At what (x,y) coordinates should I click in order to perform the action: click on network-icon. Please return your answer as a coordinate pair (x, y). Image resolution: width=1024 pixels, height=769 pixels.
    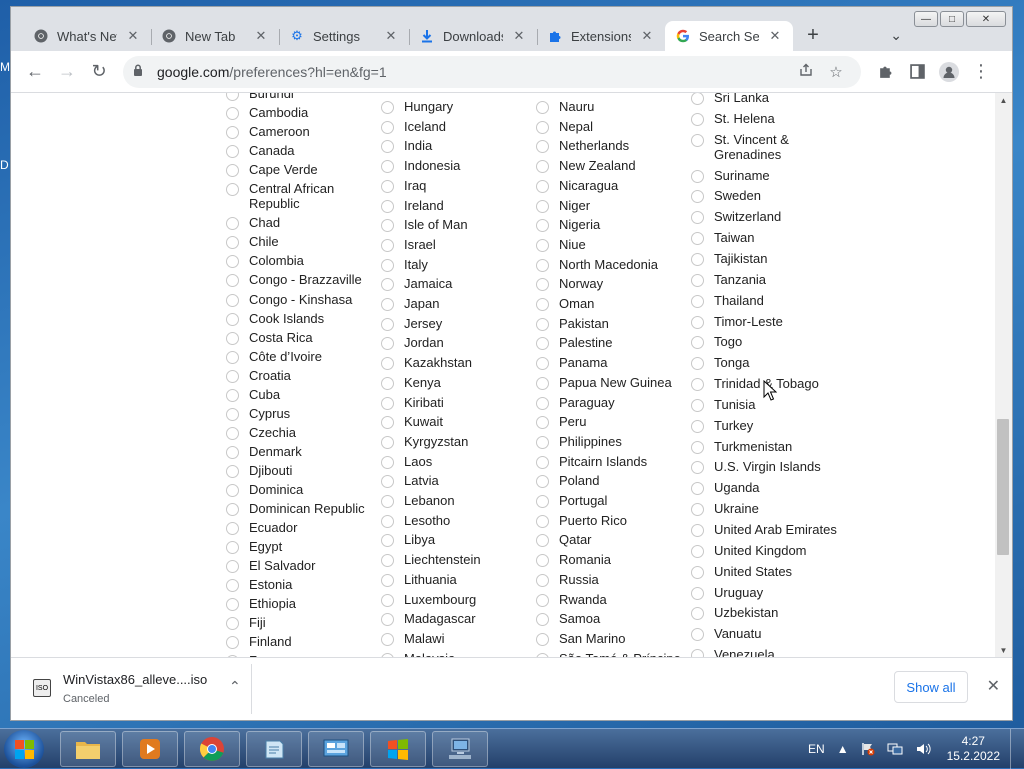
    Looking at the image, I should click on (895, 749).